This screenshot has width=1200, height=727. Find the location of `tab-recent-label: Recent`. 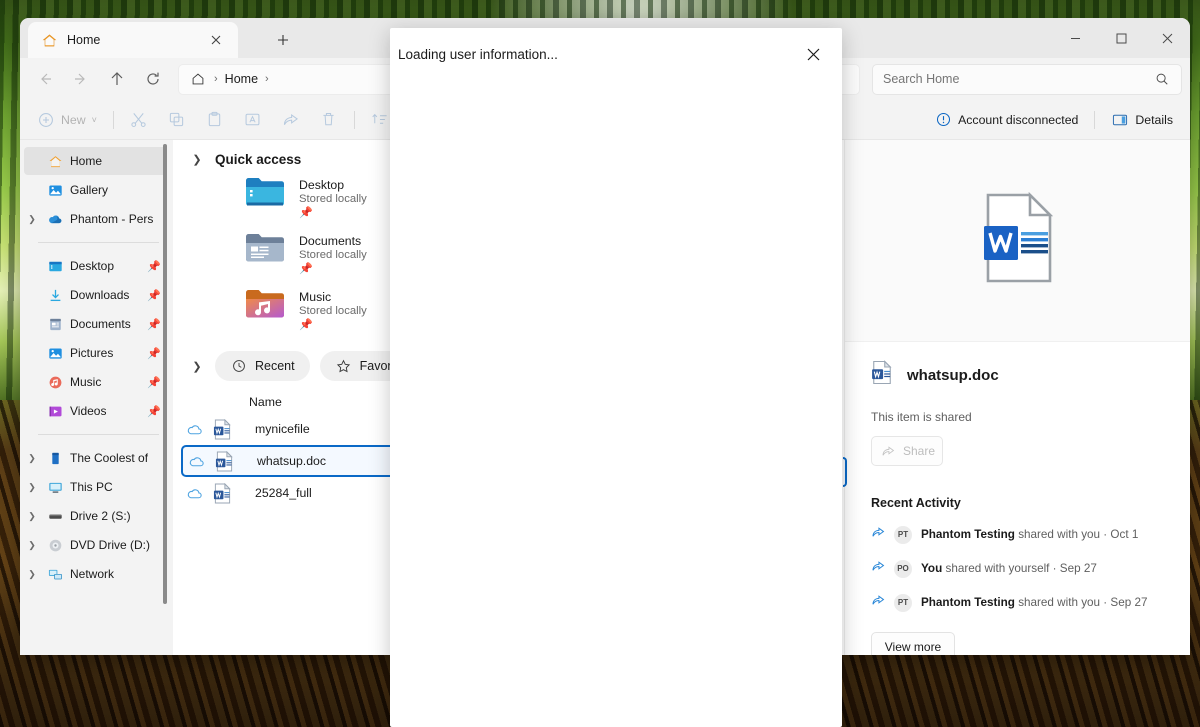

tab-recent-label: Recent is located at coordinates (275, 366).